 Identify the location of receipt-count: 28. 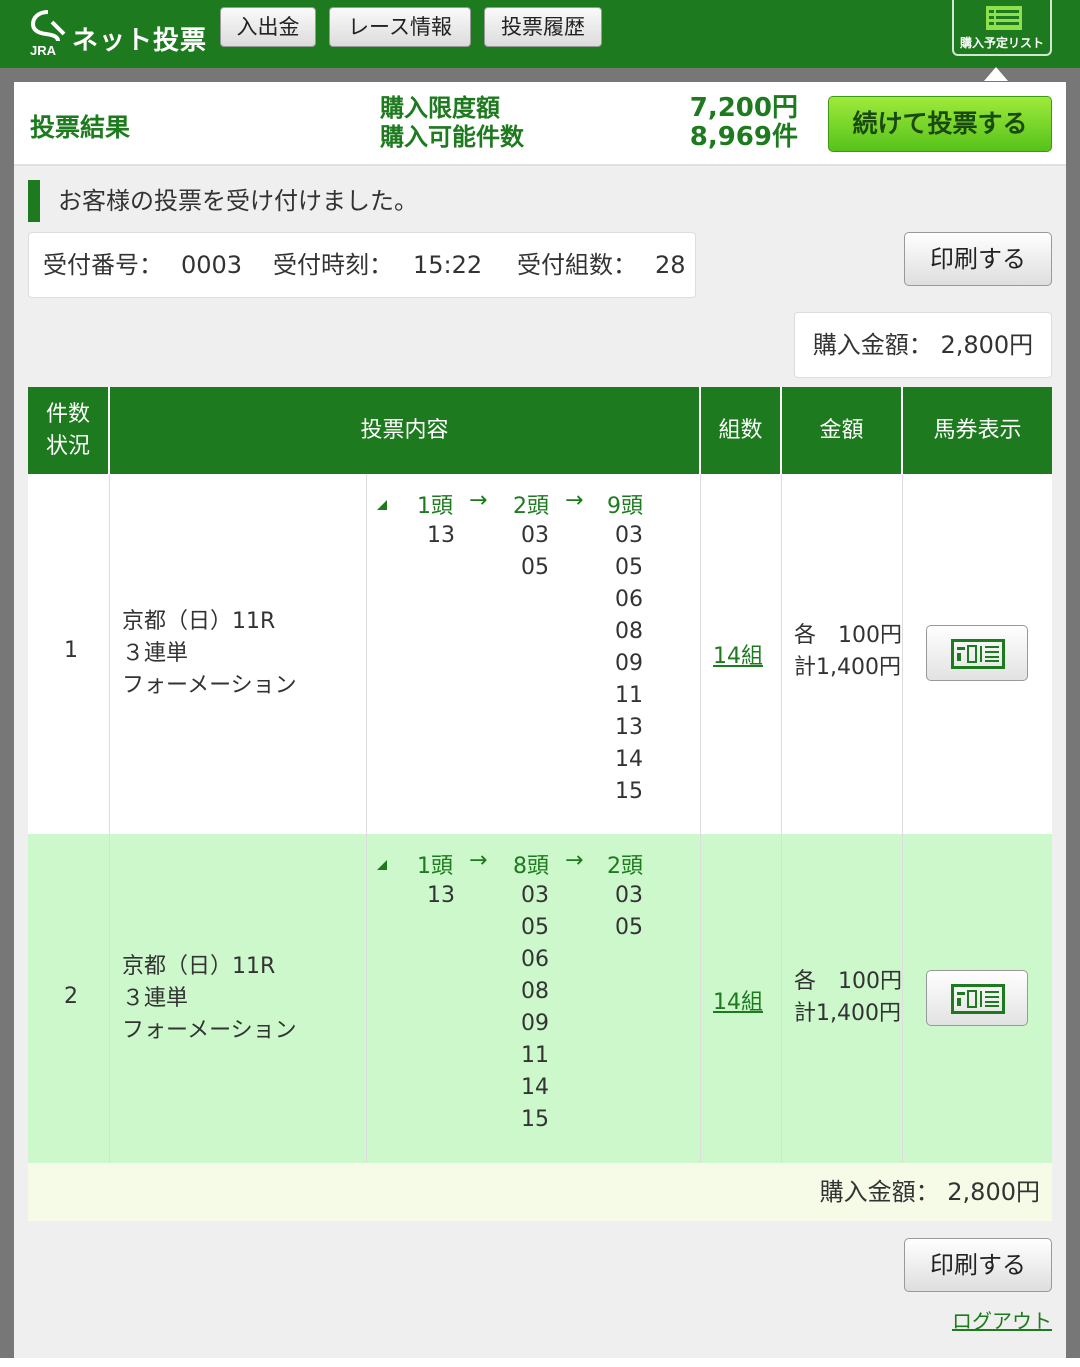
(670, 265).